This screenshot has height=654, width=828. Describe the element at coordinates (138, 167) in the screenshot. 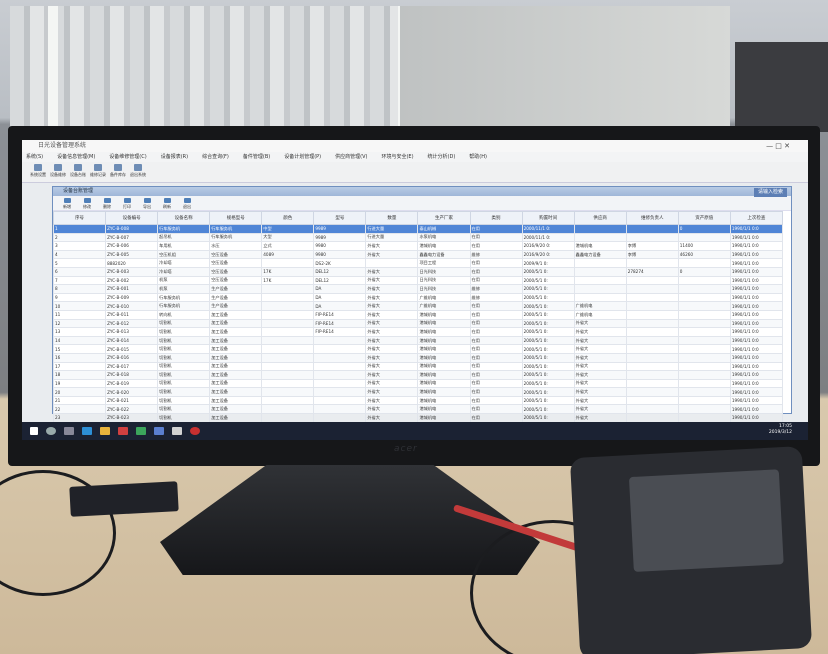

I see `toolbar-icon` at that location.